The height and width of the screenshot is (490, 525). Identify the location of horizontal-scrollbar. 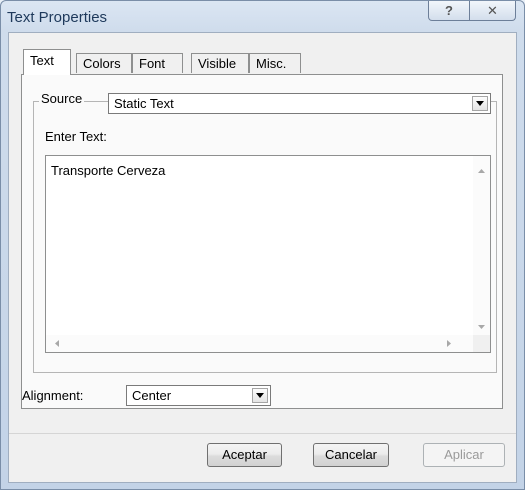
(260, 343).